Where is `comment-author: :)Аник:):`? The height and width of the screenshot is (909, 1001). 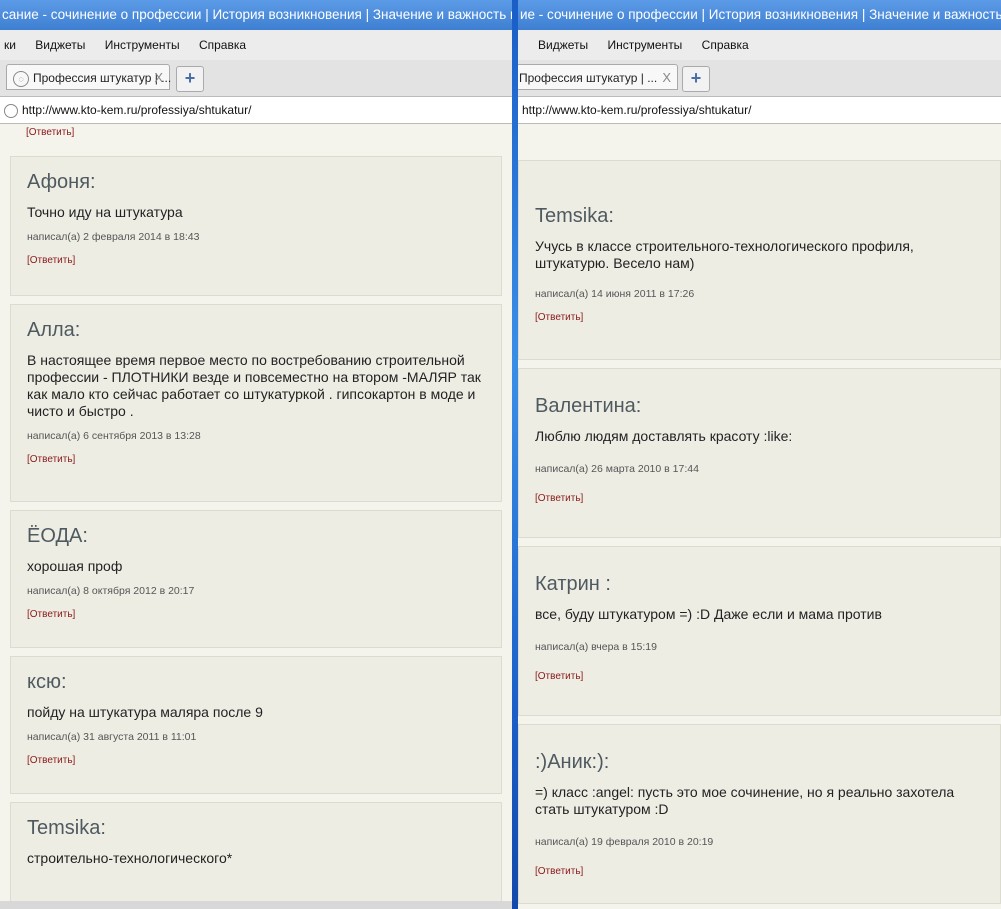 comment-author: :)Аник:): is located at coordinates (572, 762).